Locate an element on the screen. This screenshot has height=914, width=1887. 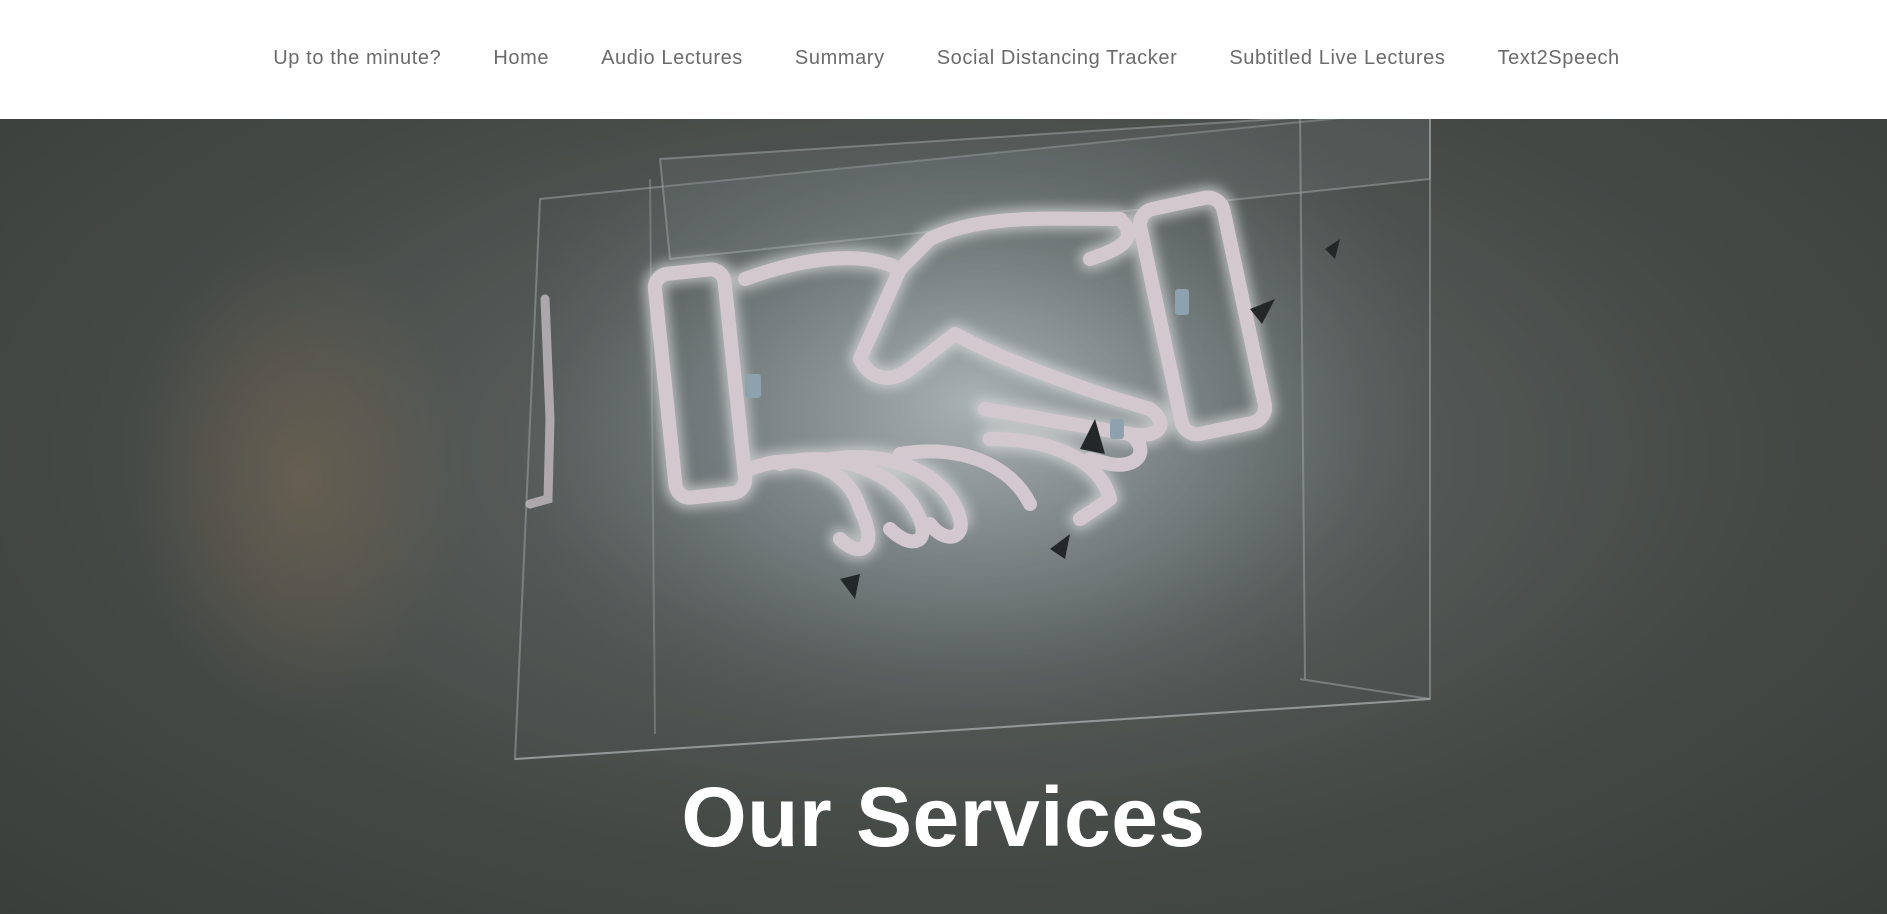
nav-item-audio-lectures: Audio Lectures is located at coordinates (672, 58).